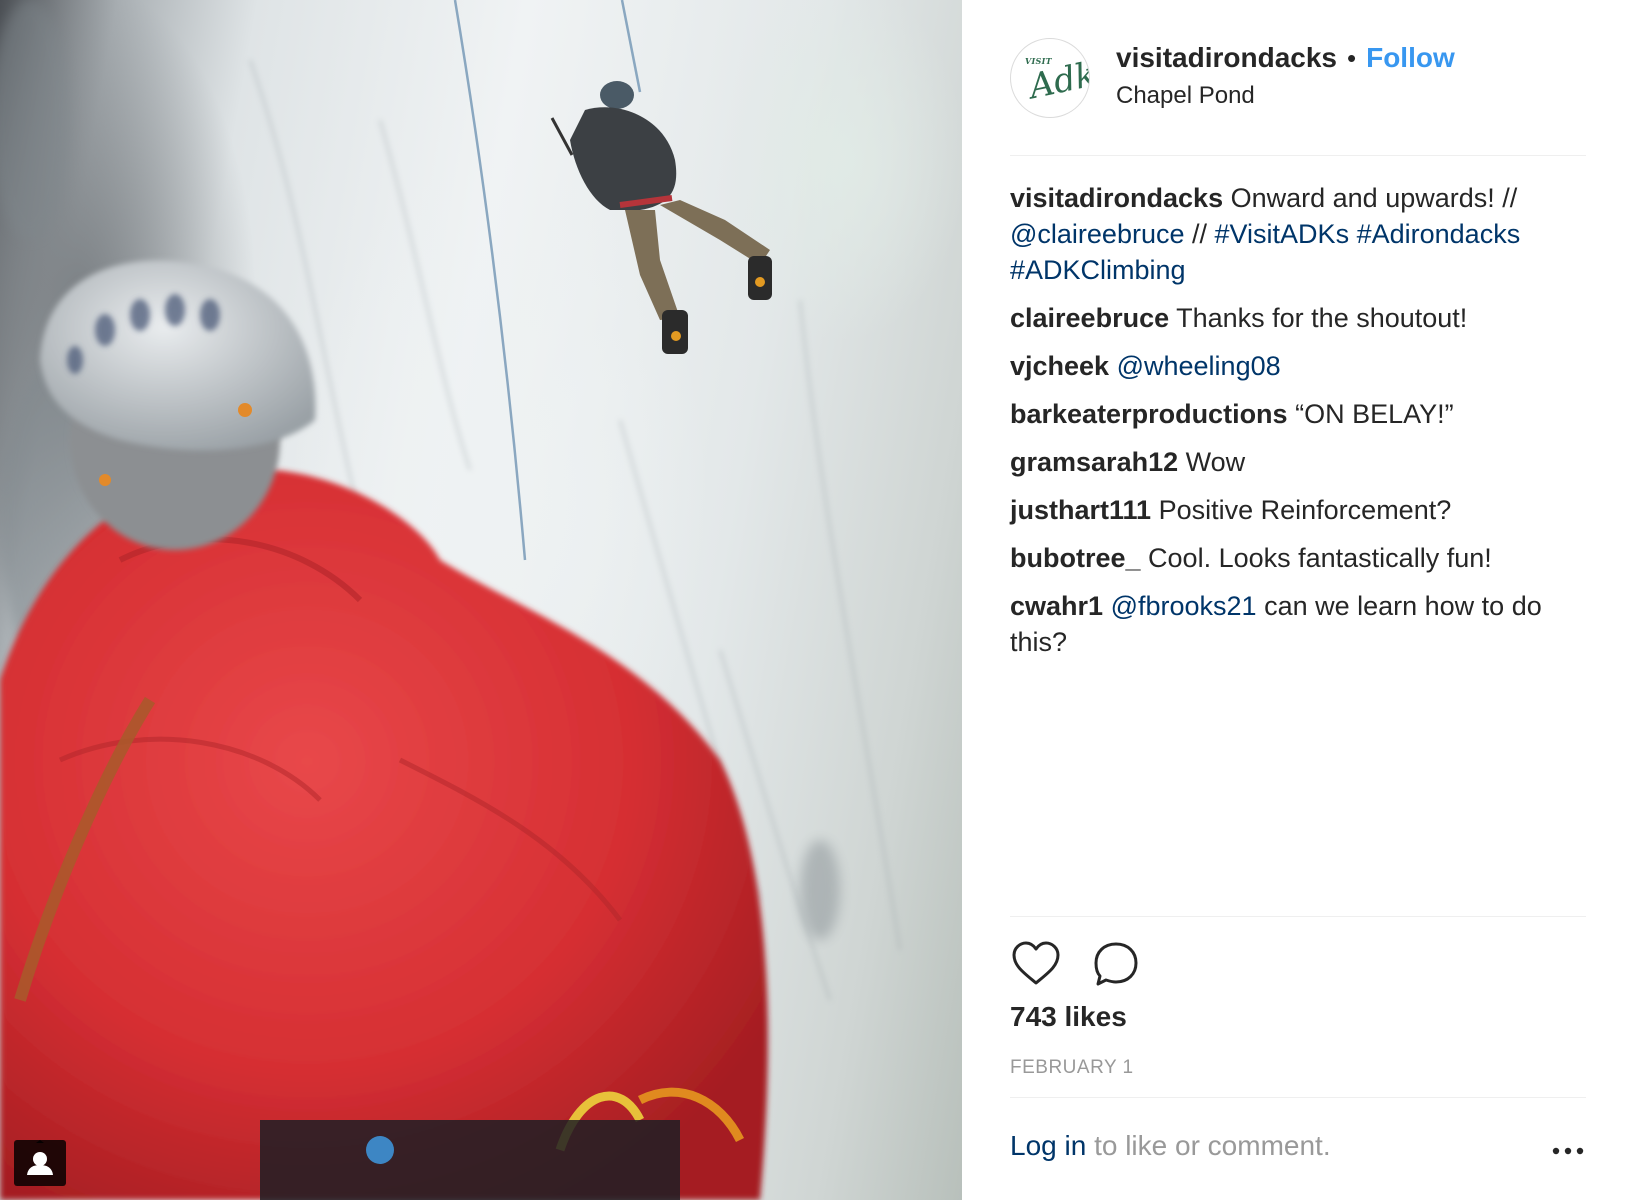 This screenshot has height=1200, width=1628. What do you see at coordinates (1048, 1145) in the screenshot?
I see `login-link: Log in` at bounding box center [1048, 1145].